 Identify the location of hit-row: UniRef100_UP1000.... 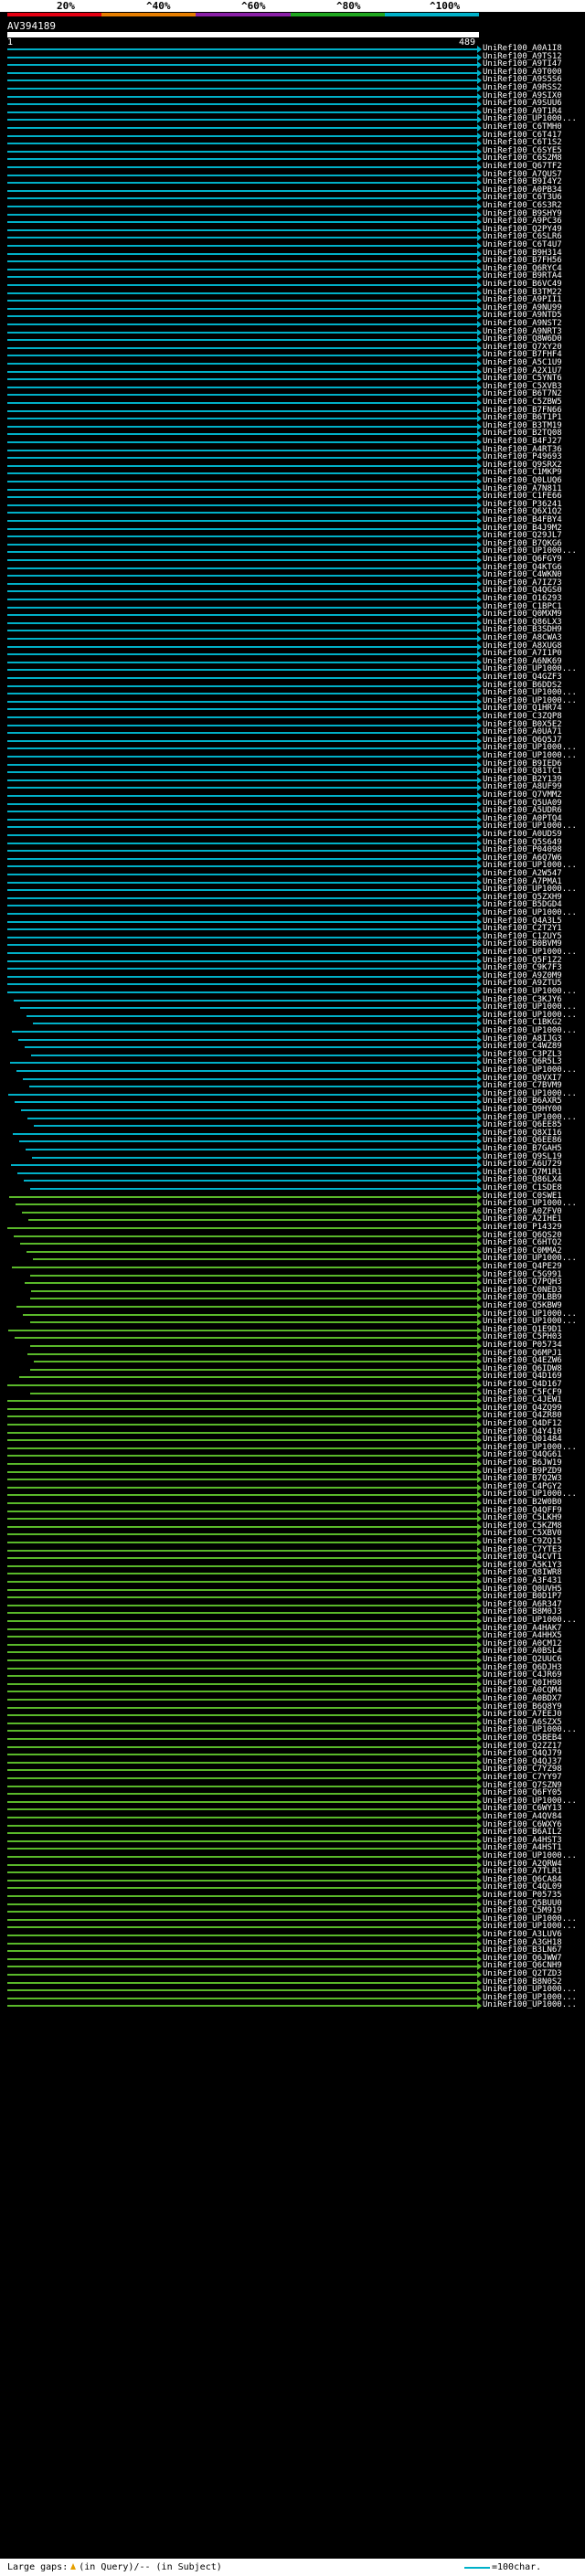
(293, 2005).